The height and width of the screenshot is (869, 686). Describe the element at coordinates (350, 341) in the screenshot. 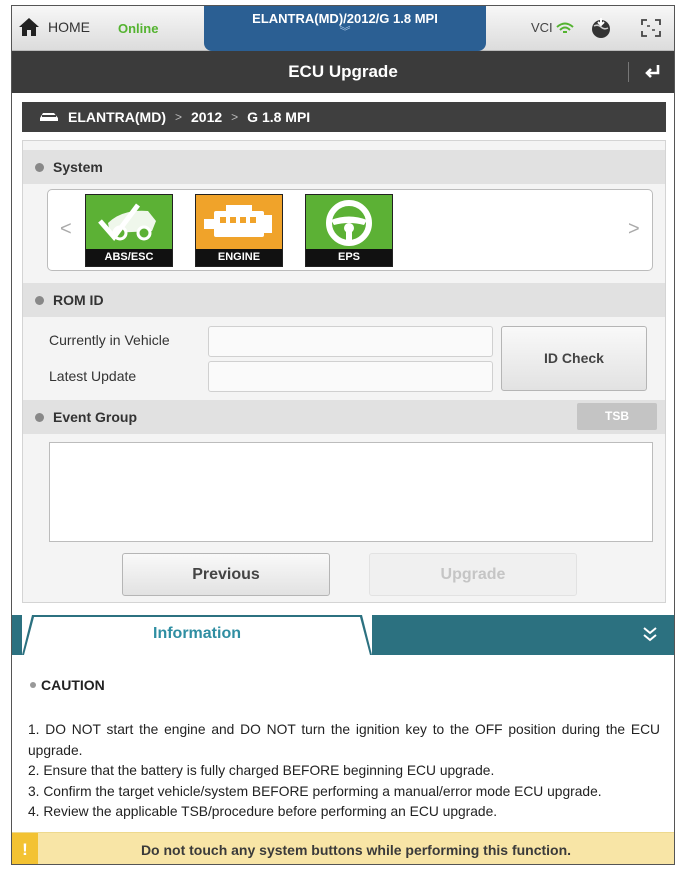

I see `current-rom-field` at that location.